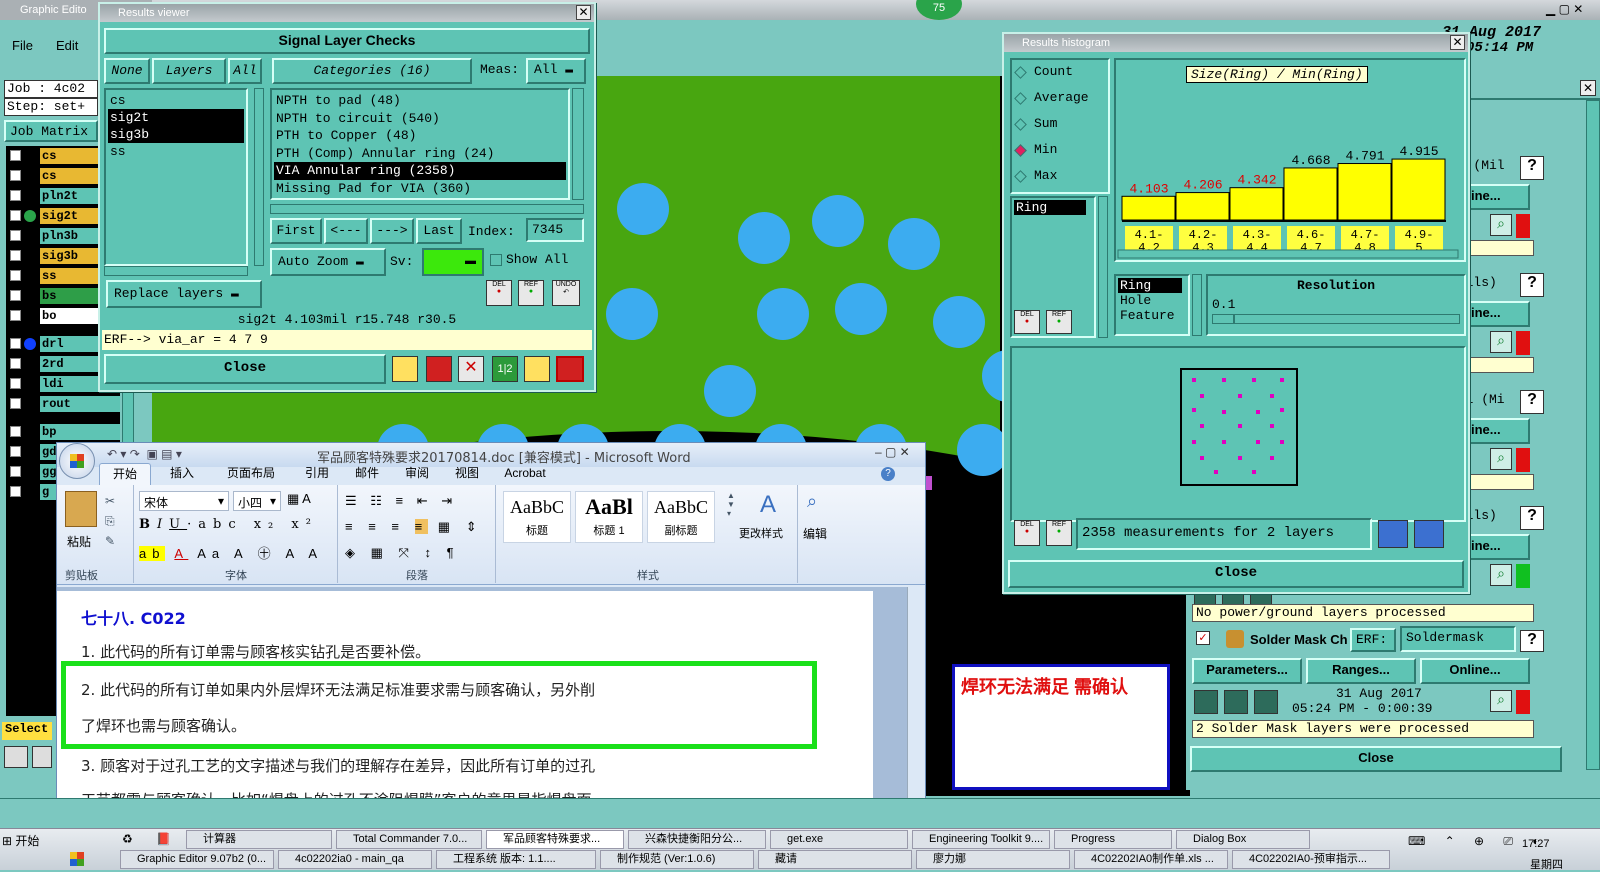 The height and width of the screenshot is (872, 1600). I want to click on align-tools: ≡ ≡ ≡ ≡ ▦ ⇕, so click(414, 527).